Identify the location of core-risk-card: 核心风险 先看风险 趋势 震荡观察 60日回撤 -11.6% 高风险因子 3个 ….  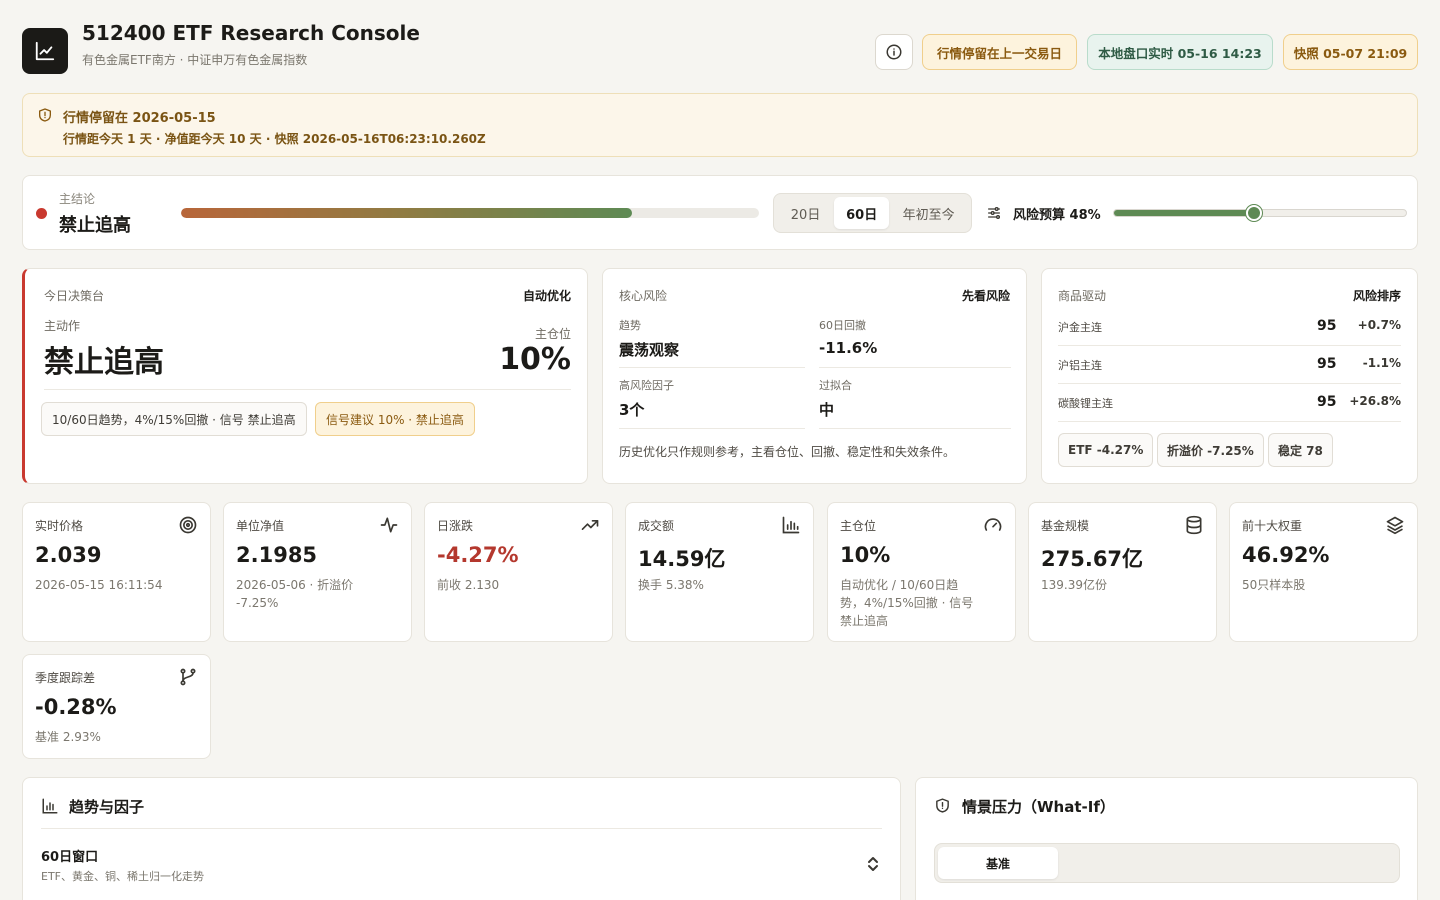
(814, 376).